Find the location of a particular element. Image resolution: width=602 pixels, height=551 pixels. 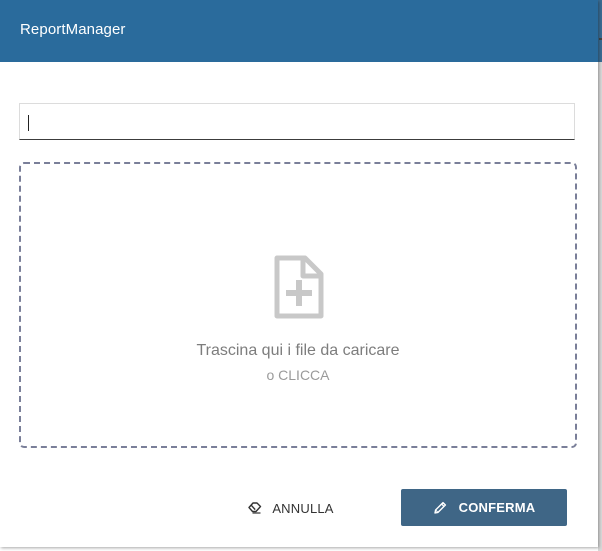

dropzone-main-text: Trascina qui i file da caricare is located at coordinates (298, 350).